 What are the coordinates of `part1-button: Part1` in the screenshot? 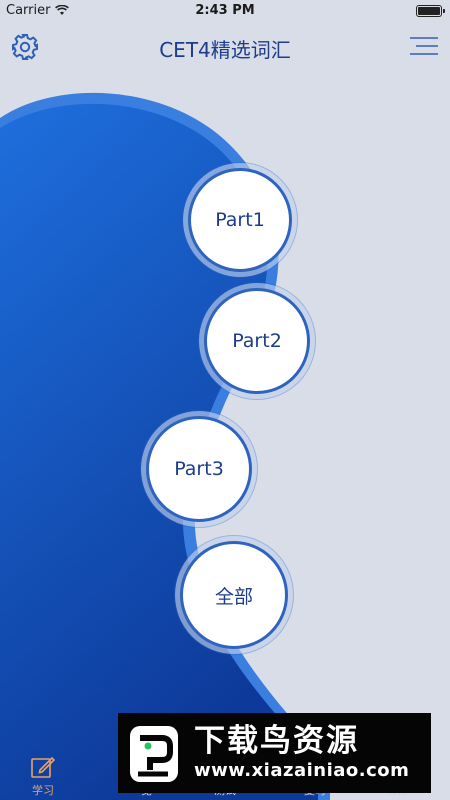 It's located at (240, 220).